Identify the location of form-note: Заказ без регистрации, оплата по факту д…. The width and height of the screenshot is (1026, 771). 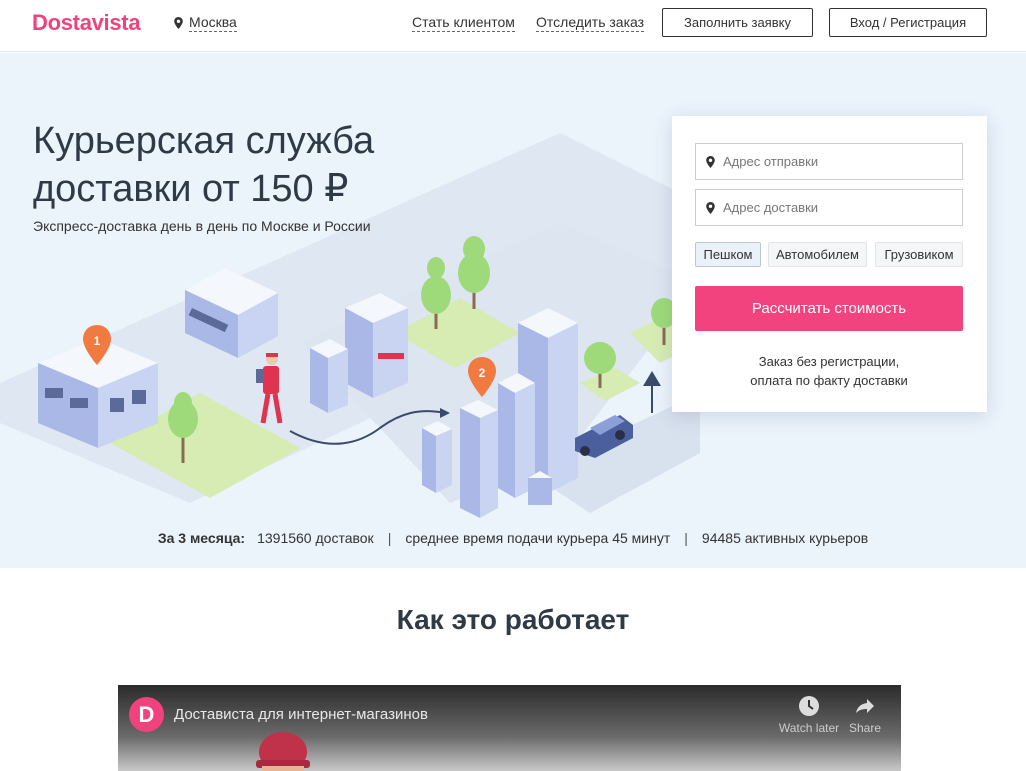
(829, 371).